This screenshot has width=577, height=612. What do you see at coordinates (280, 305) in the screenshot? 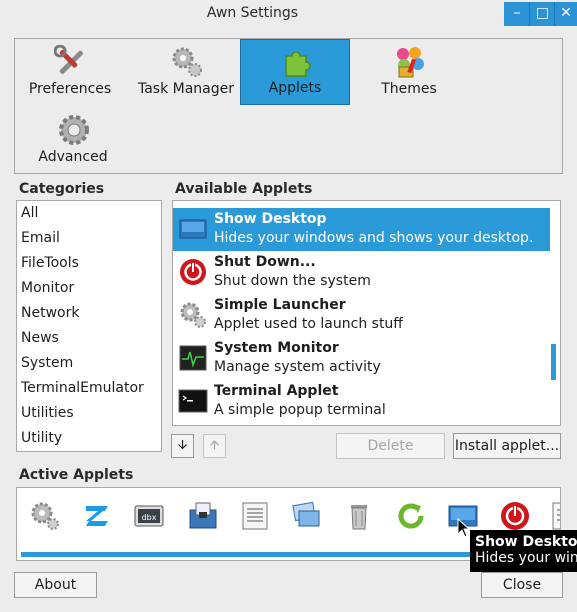
I see `applet-name: Simple Launcher` at bounding box center [280, 305].